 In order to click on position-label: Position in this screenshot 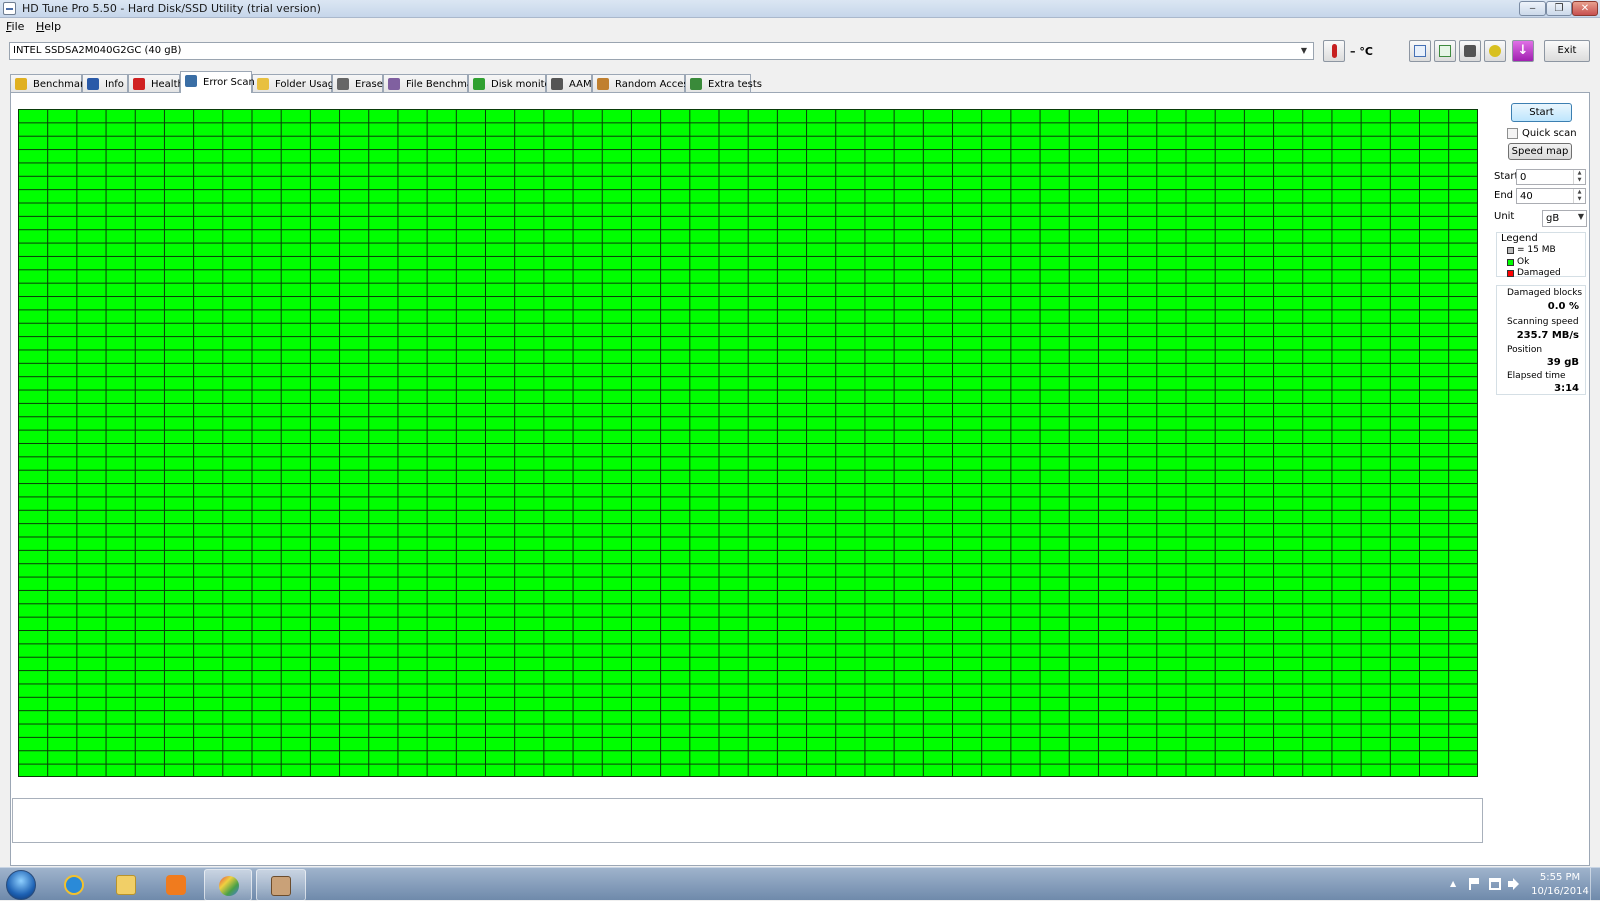, I will do `click(1525, 350)`.